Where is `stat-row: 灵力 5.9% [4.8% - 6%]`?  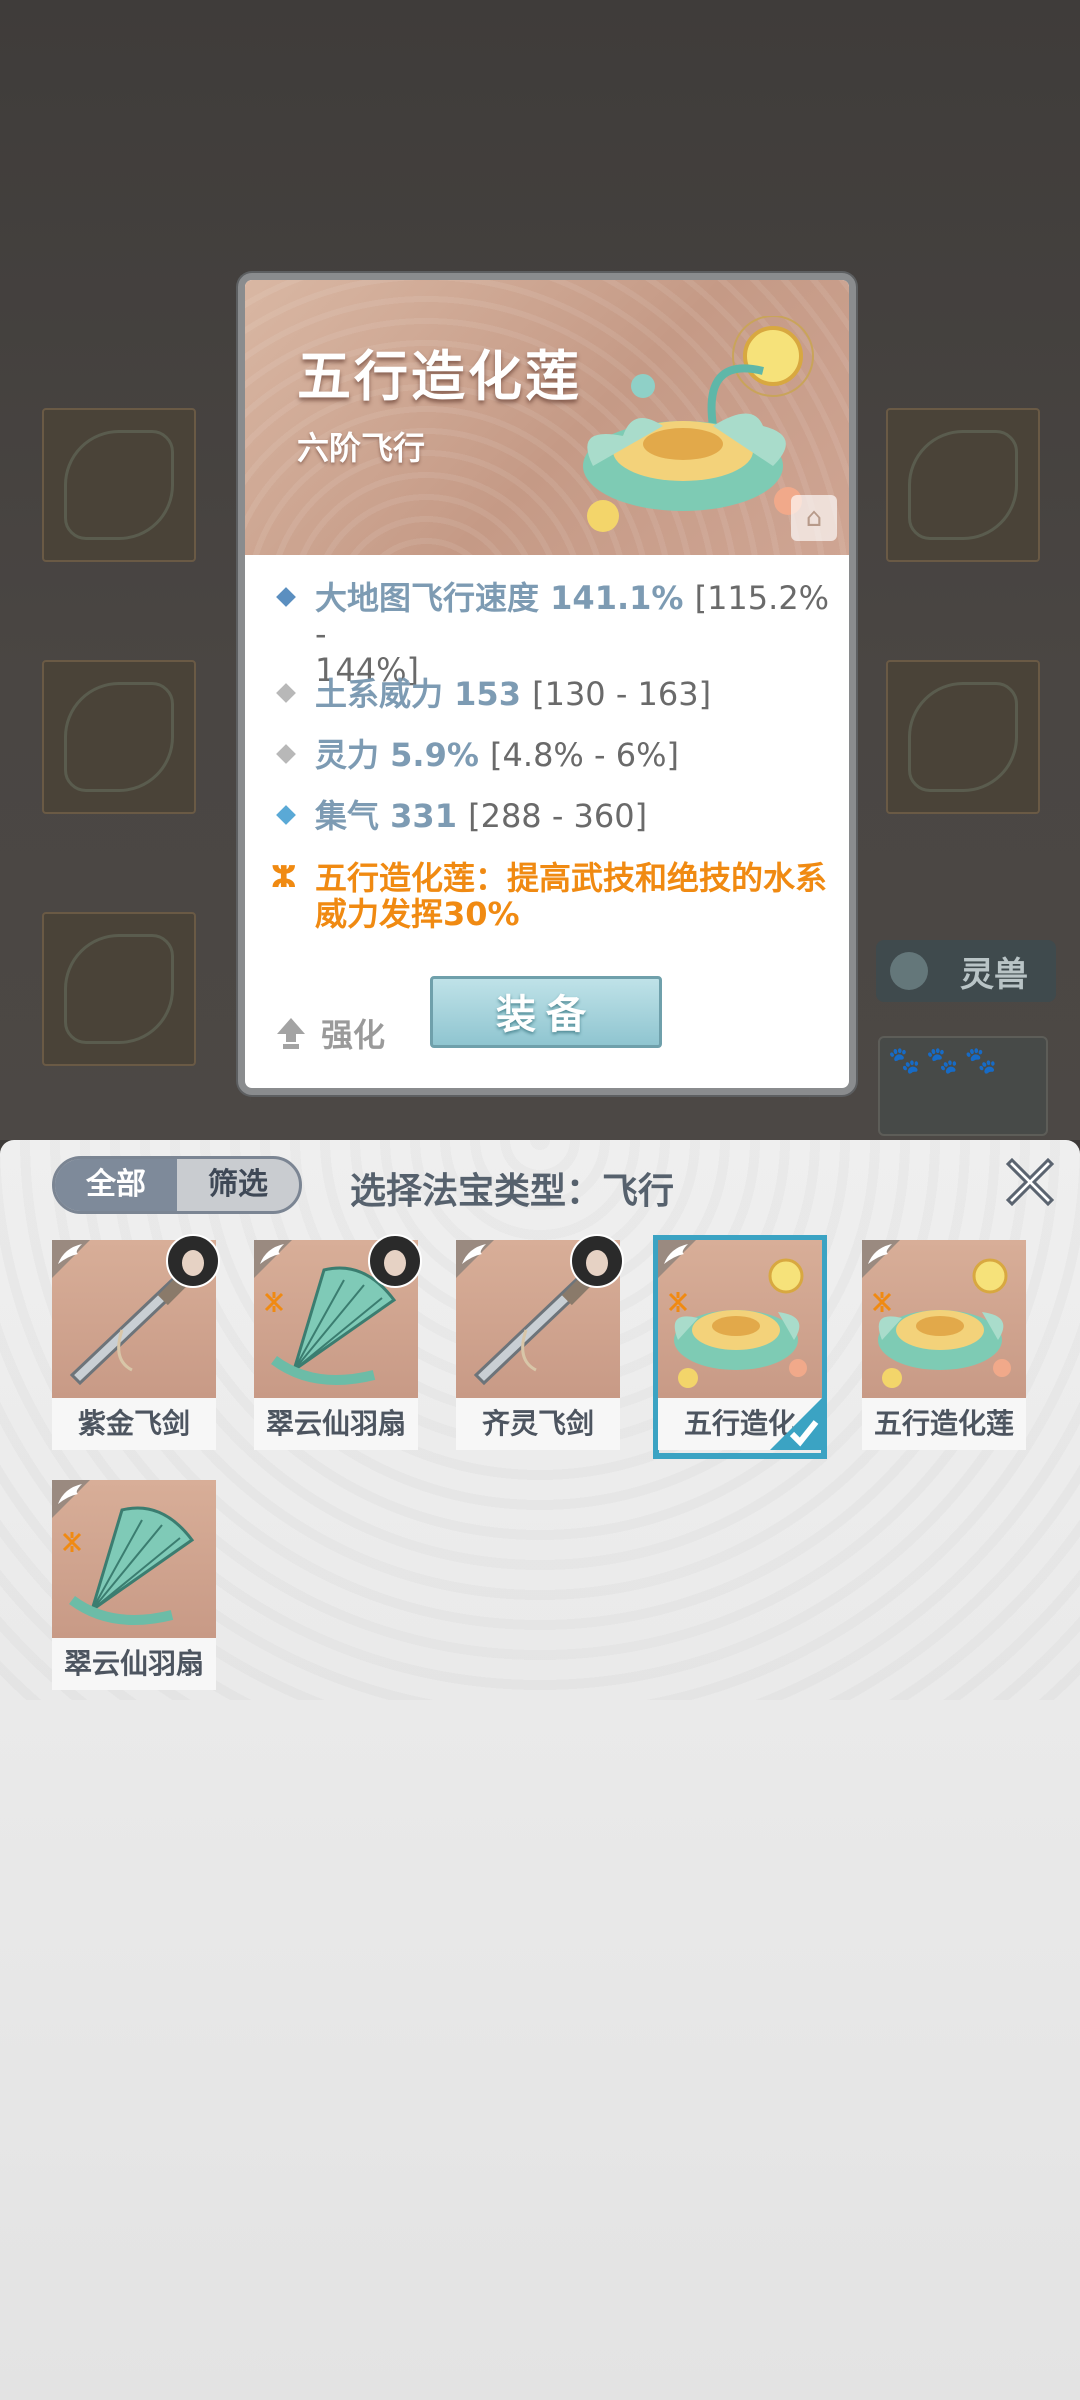 stat-row: 灵力 5.9% [4.8% - 6%] is located at coordinates (477, 755).